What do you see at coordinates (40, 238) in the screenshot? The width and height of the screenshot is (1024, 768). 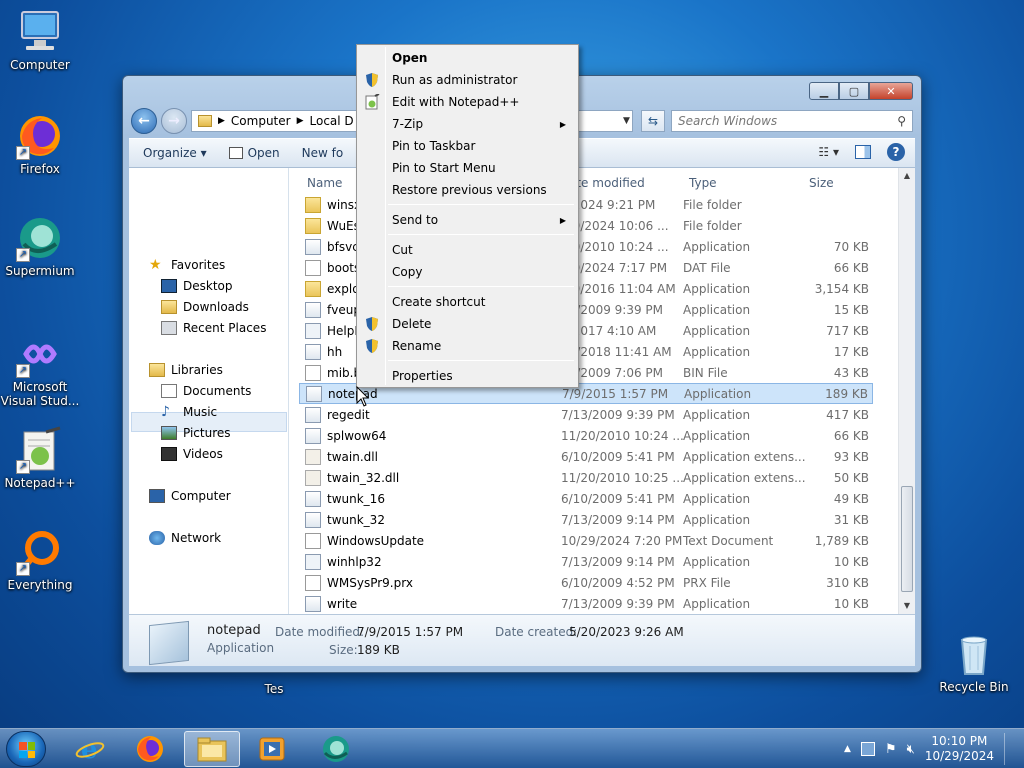 I see `supermium-icon: ↗` at bounding box center [40, 238].